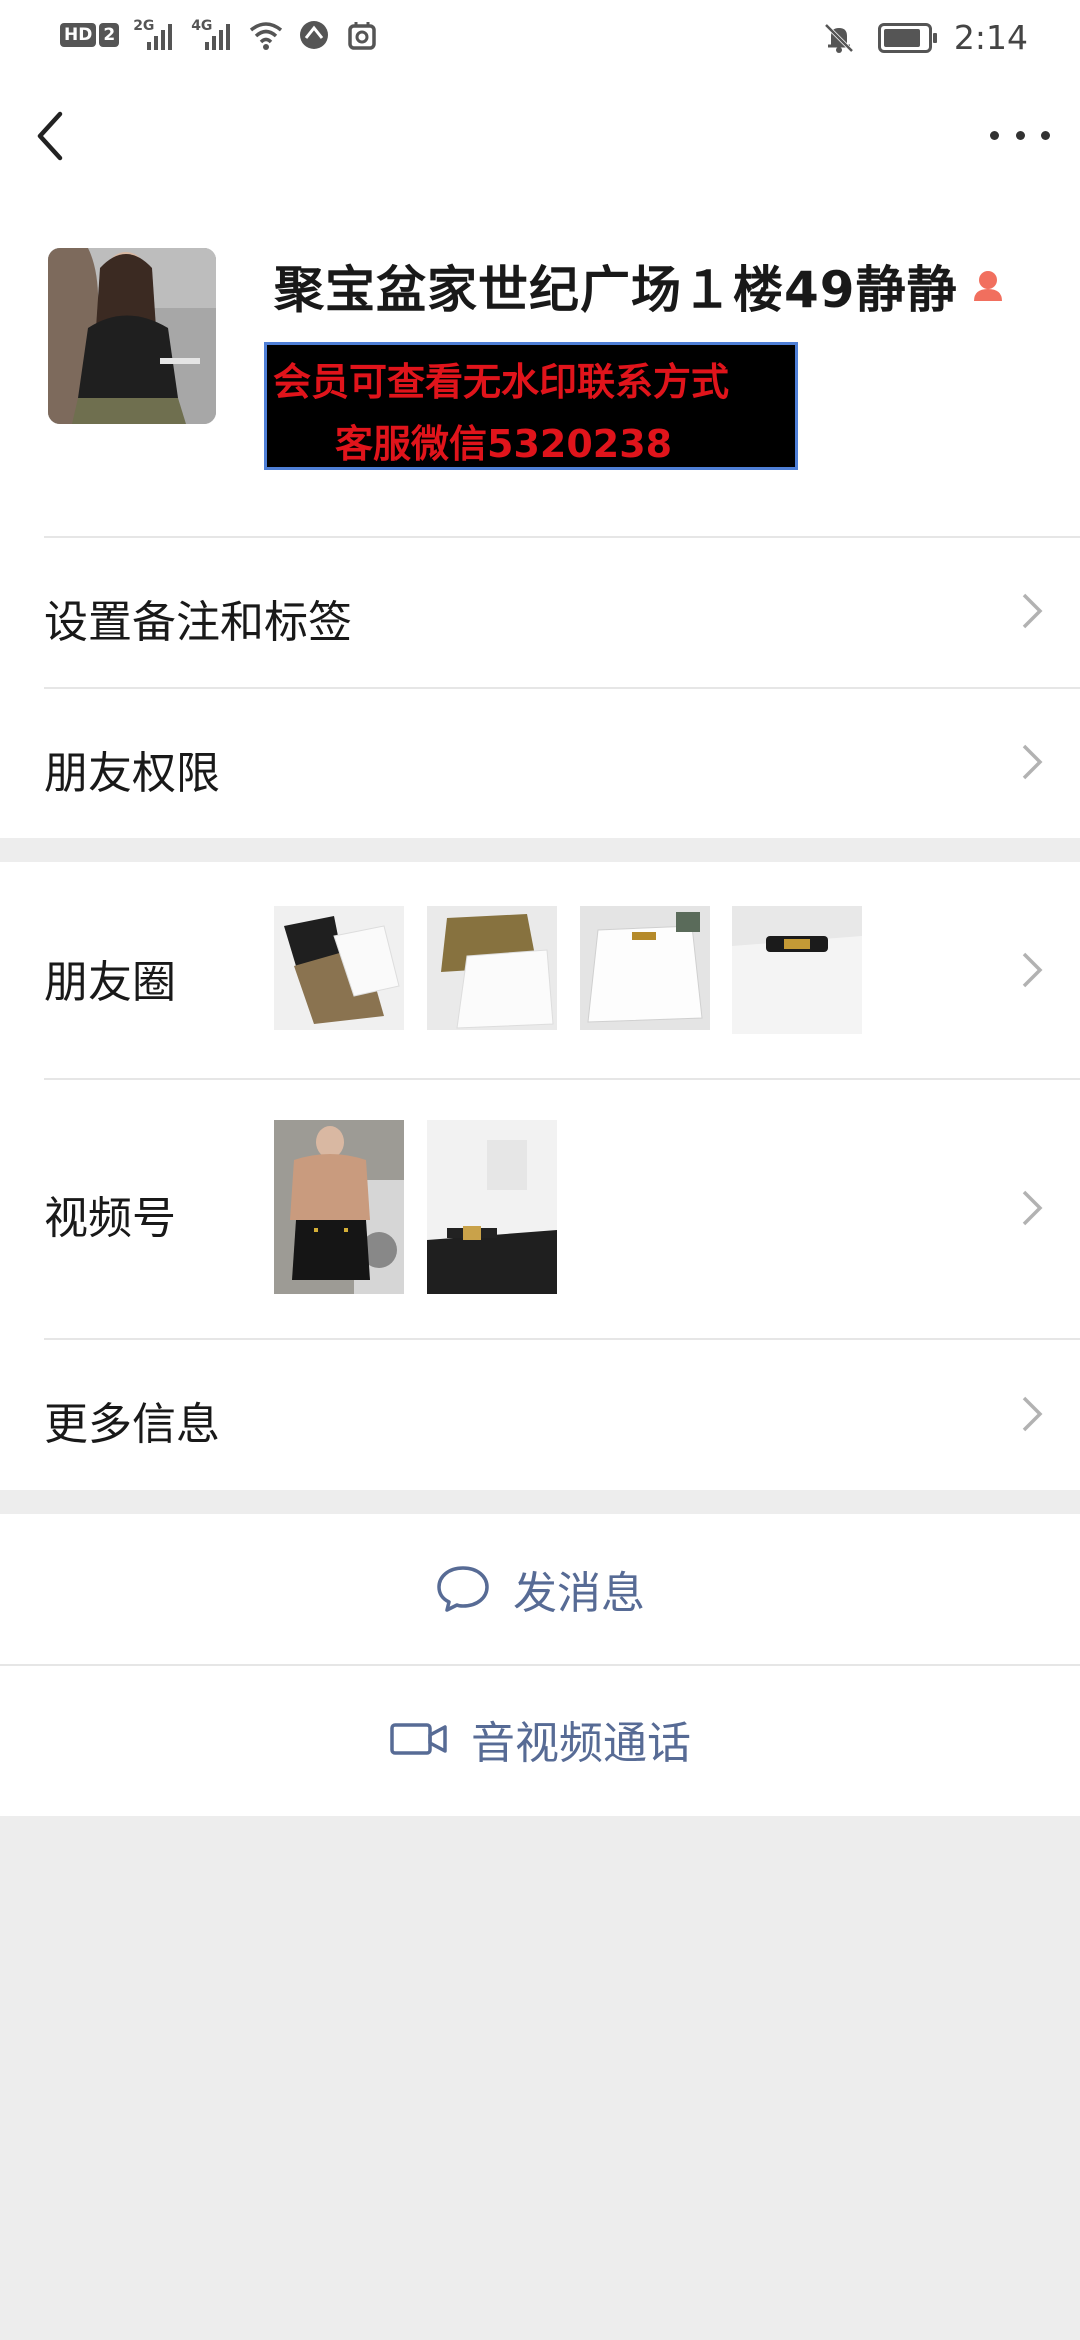  Describe the element at coordinates (109, 35) in the screenshot. I see `sim-label: 2` at that location.